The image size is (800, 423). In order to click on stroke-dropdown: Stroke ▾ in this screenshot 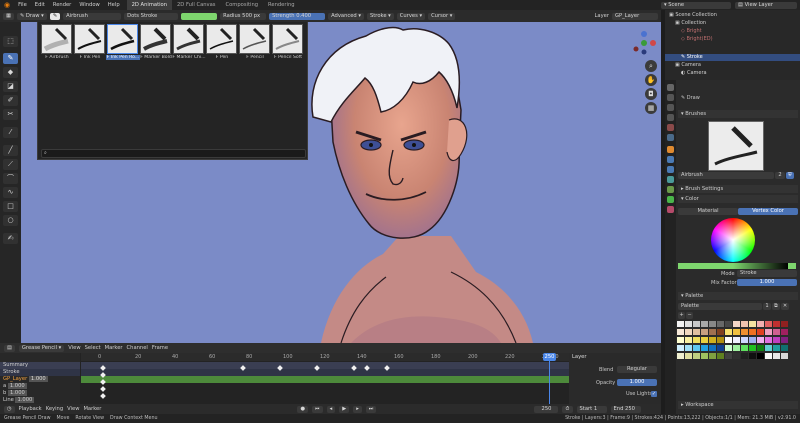, I will do `click(380, 16)`.